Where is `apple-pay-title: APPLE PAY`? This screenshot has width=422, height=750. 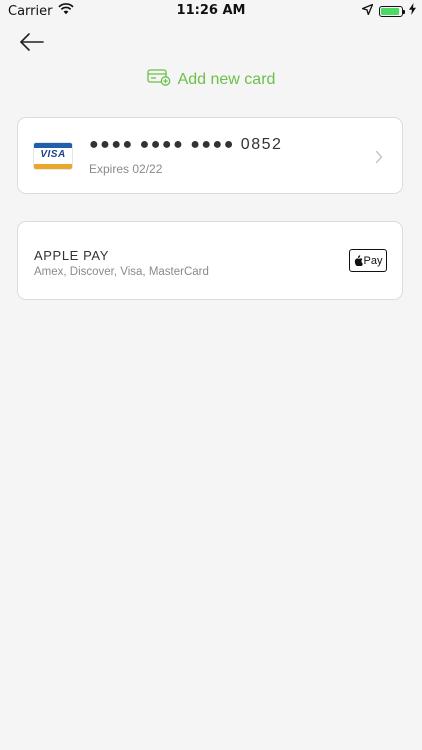
apple-pay-title: APPLE PAY is located at coordinates (72, 255).